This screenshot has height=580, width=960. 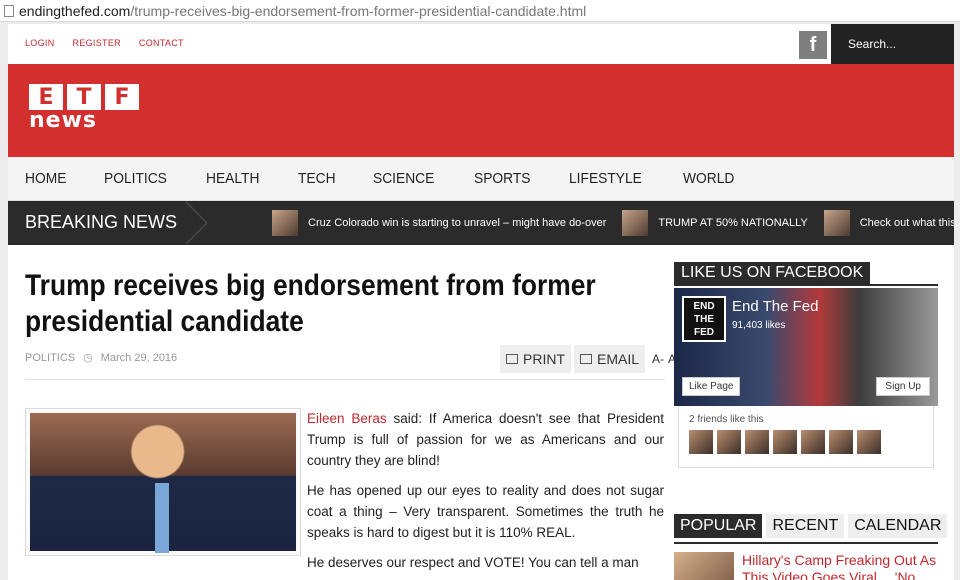 What do you see at coordinates (704, 332) in the screenshot?
I see `logo-line: FED` at bounding box center [704, 332].